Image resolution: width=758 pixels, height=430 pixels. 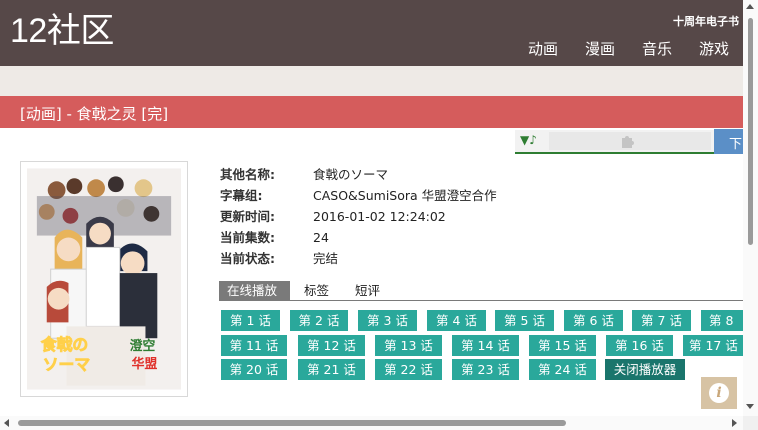 What do you see at coordinates (371, 81) in the screenshot?
I see `sub-header-band` at bounding box center [371, 81].